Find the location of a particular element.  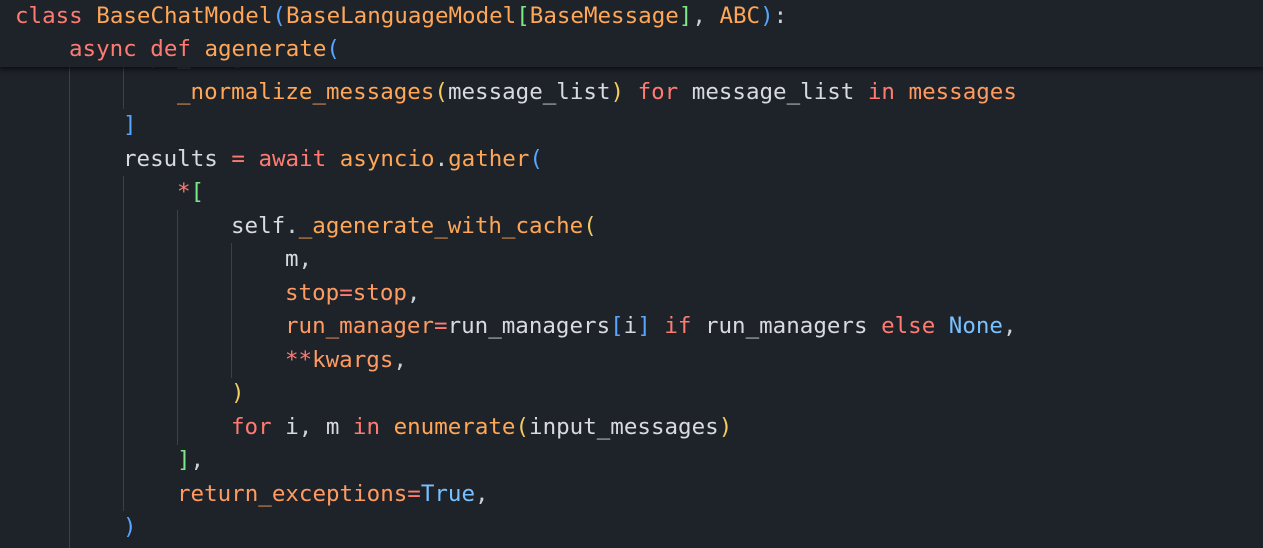

code-line: ] is located at coordinates (693, 126).